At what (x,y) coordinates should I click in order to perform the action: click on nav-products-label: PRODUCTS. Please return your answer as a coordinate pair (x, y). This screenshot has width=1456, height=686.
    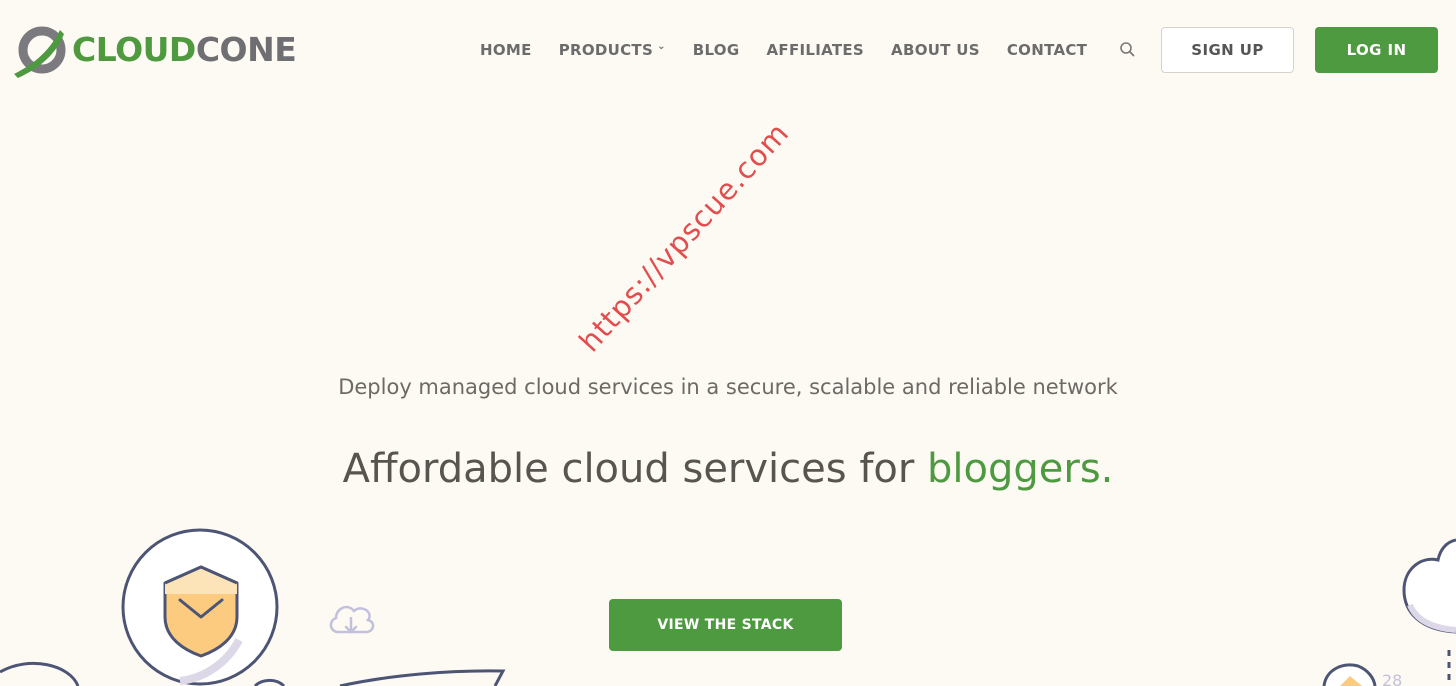
    Looking at the image, I should click on (606, 50).